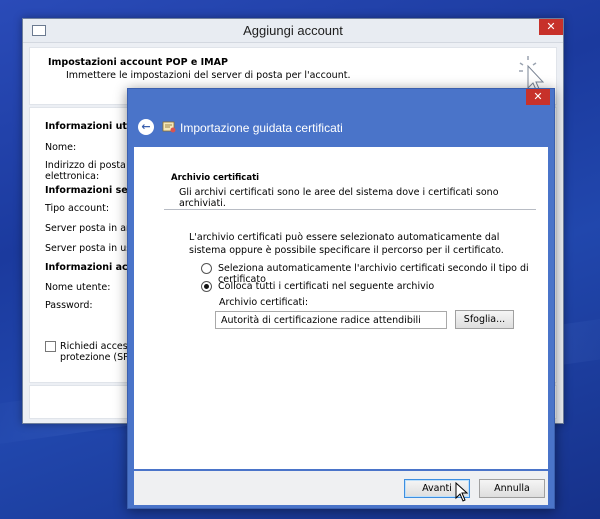  I want to click on password-label: Password:, so click(69, 305).